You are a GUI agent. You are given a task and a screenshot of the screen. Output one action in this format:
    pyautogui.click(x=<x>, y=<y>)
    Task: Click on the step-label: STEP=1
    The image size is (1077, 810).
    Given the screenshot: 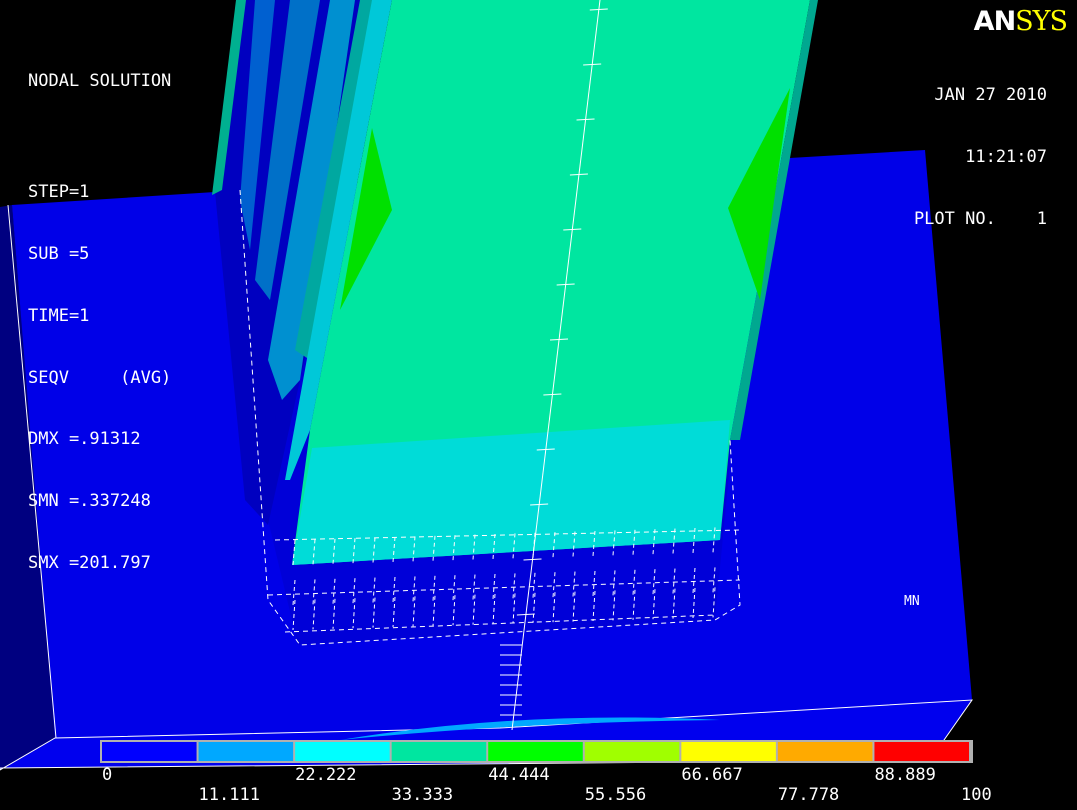 What is the action you would take?
    pyautogui.click(x=59, y=192)
    